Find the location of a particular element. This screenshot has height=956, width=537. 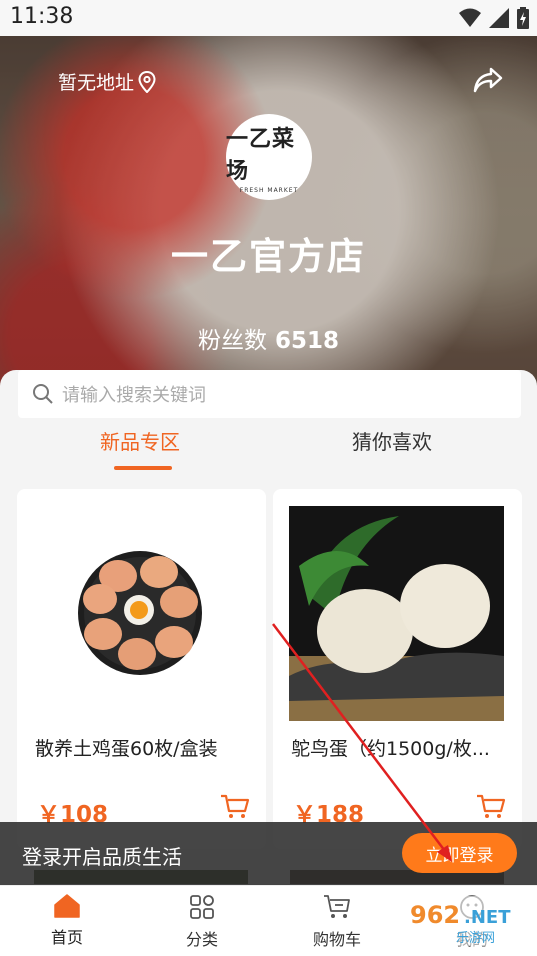

tab-cart: 购物车 is located at coordinates (337, 922).